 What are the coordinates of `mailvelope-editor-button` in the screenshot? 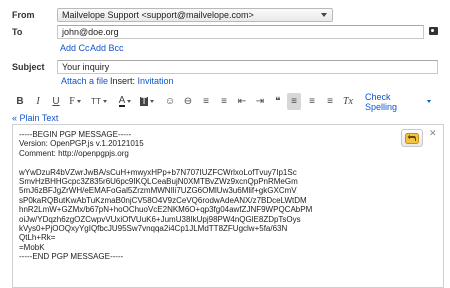 It's located at (412, 138).